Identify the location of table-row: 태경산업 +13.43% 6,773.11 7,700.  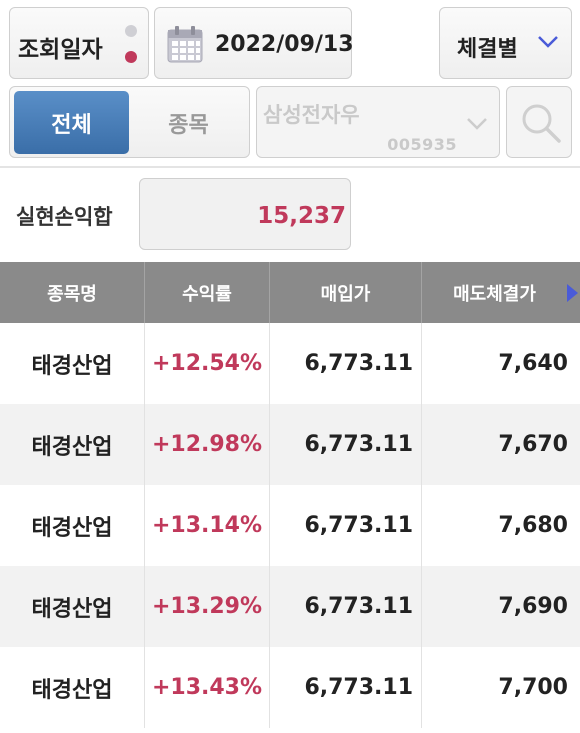
(290, 687).